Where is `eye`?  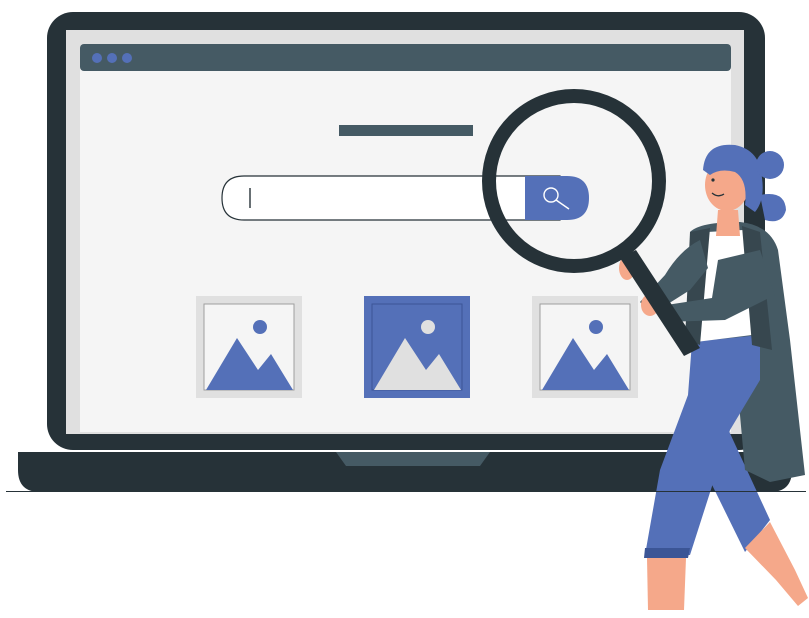 eye is located at coordinates (713, 180).